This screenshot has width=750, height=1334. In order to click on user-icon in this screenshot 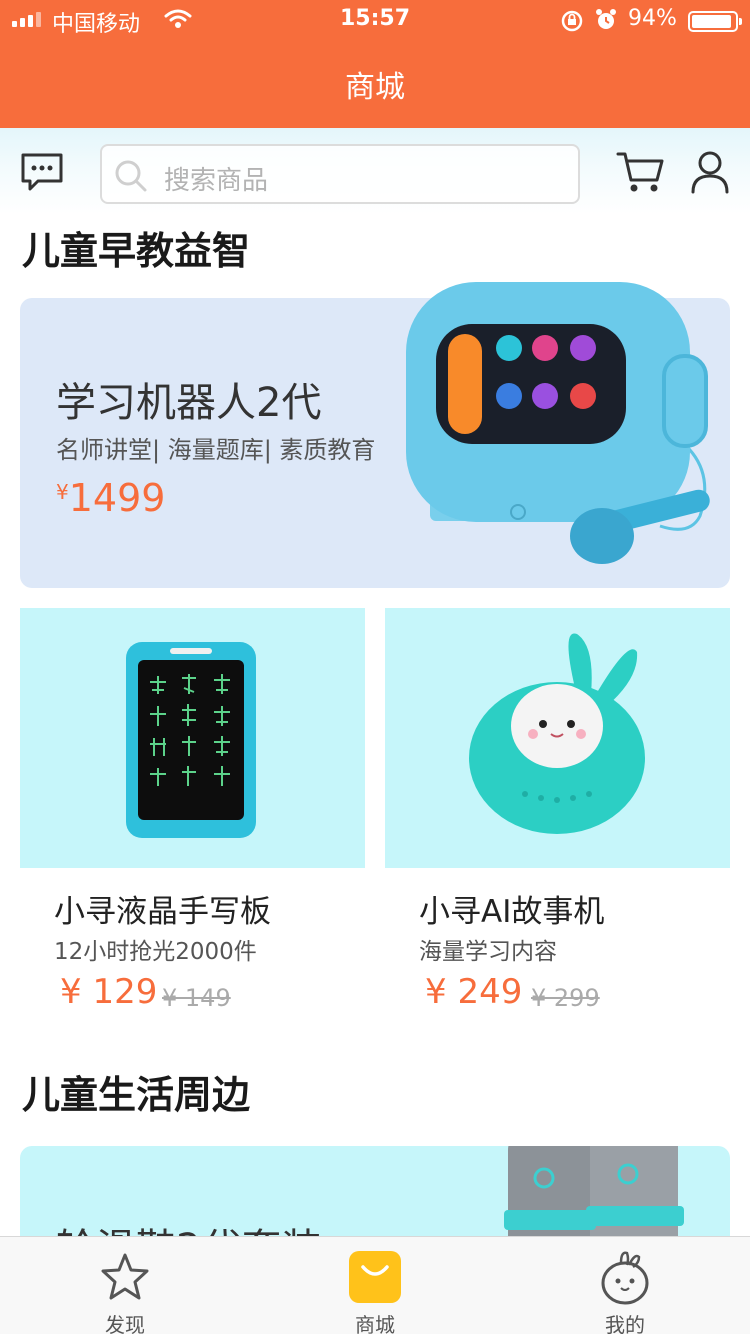, I will do `click(710, 172)`.